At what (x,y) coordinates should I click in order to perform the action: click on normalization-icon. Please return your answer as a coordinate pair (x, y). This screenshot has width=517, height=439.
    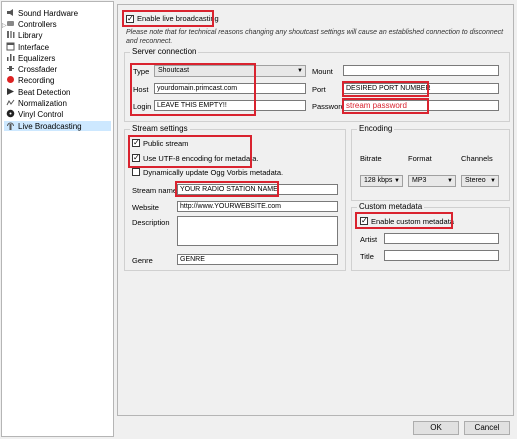
    Looking at the image, I should click on (10, 102).